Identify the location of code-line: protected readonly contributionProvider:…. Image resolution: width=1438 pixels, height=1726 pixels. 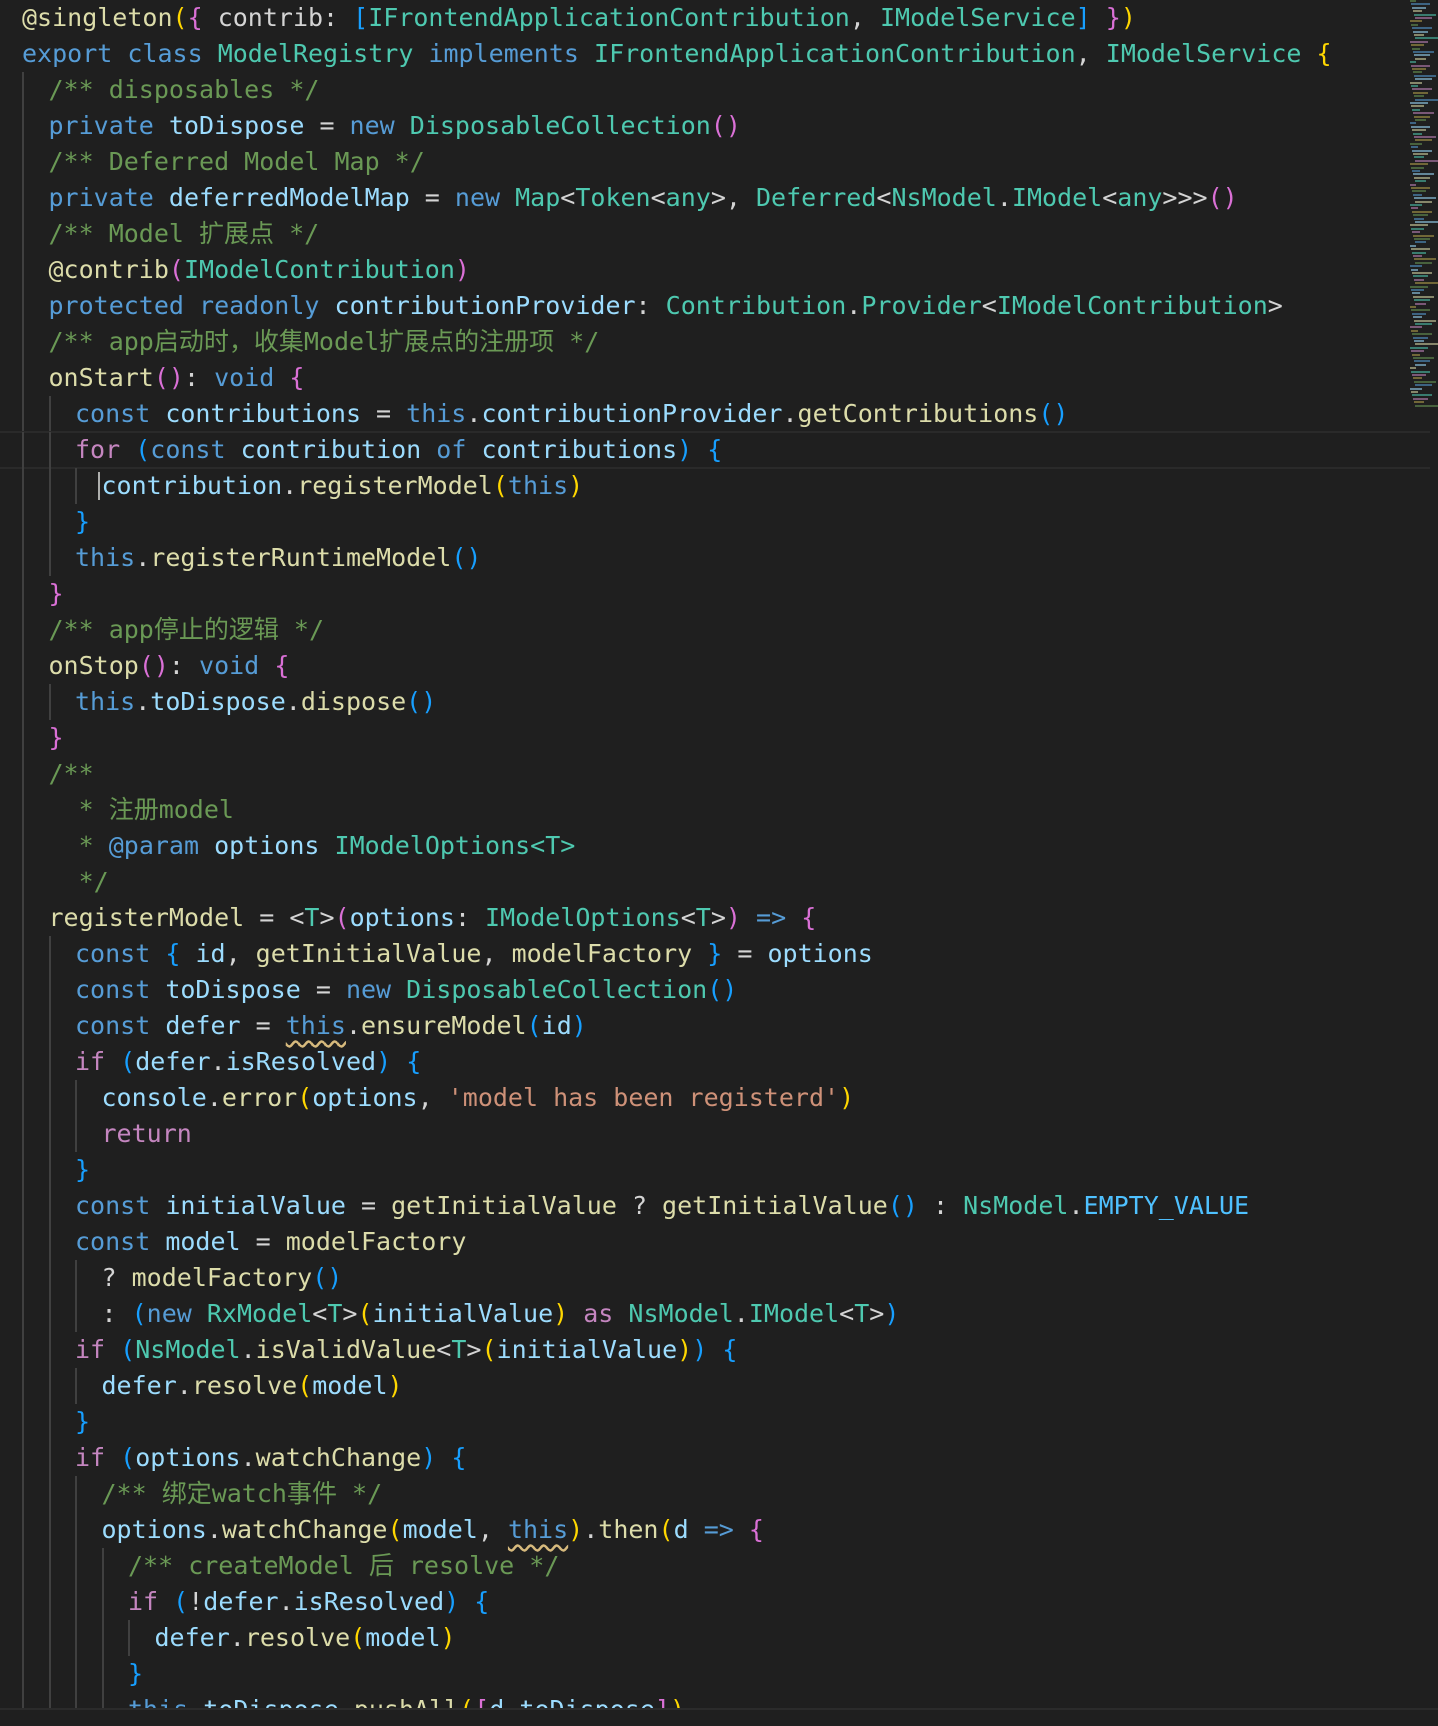
(712, 306).